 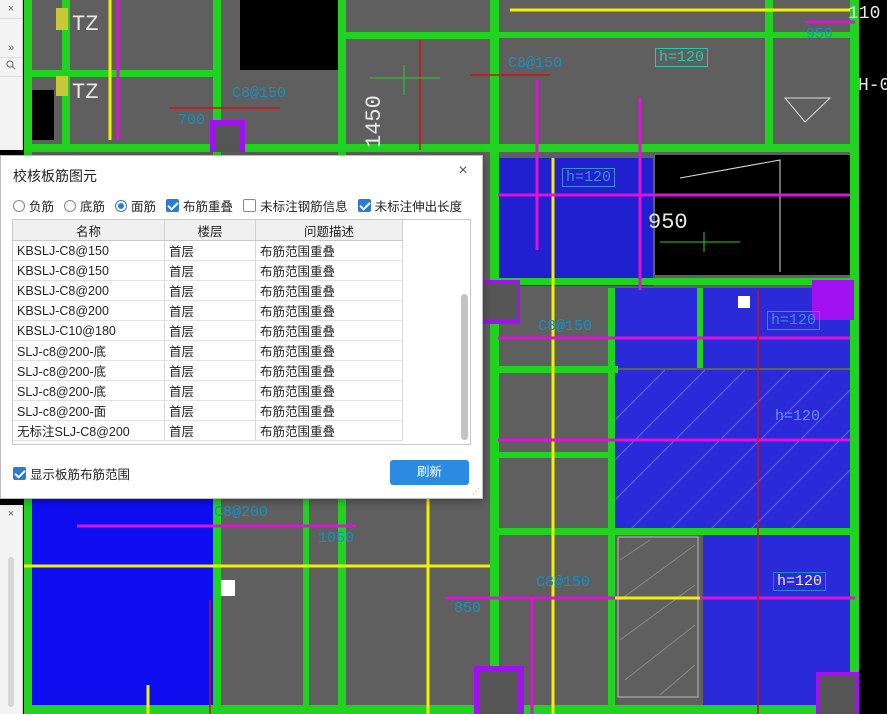 What do you see at coordinates (89, 410) in the screenshot?
I see `cell-name: SLJ-c8@200-面` at bounding box center [89, 410].